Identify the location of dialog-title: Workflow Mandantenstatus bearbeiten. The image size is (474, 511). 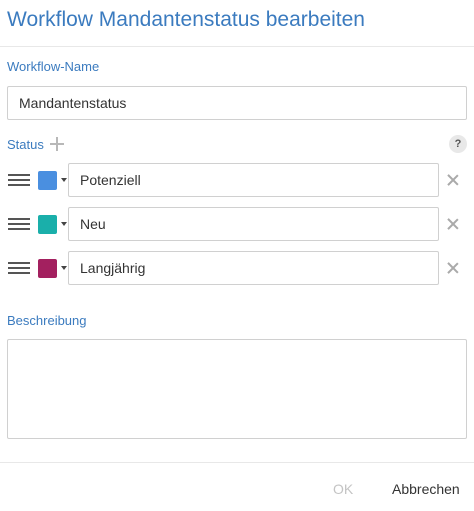
(186, 19).